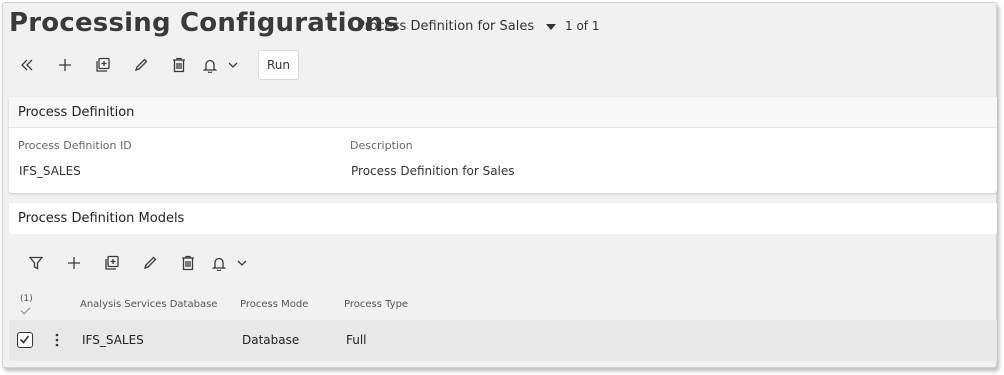 The height and width of the screenshot is (375, 1004). I want to click on record-selector-value: Process Definition for Sales, so click(446, 26).